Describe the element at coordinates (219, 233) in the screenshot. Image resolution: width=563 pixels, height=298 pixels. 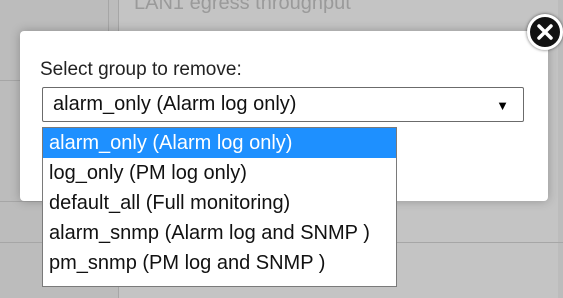
I see `option-alarm-snmp: alarm_snmp (Alarm log and SNMP )` at that location.